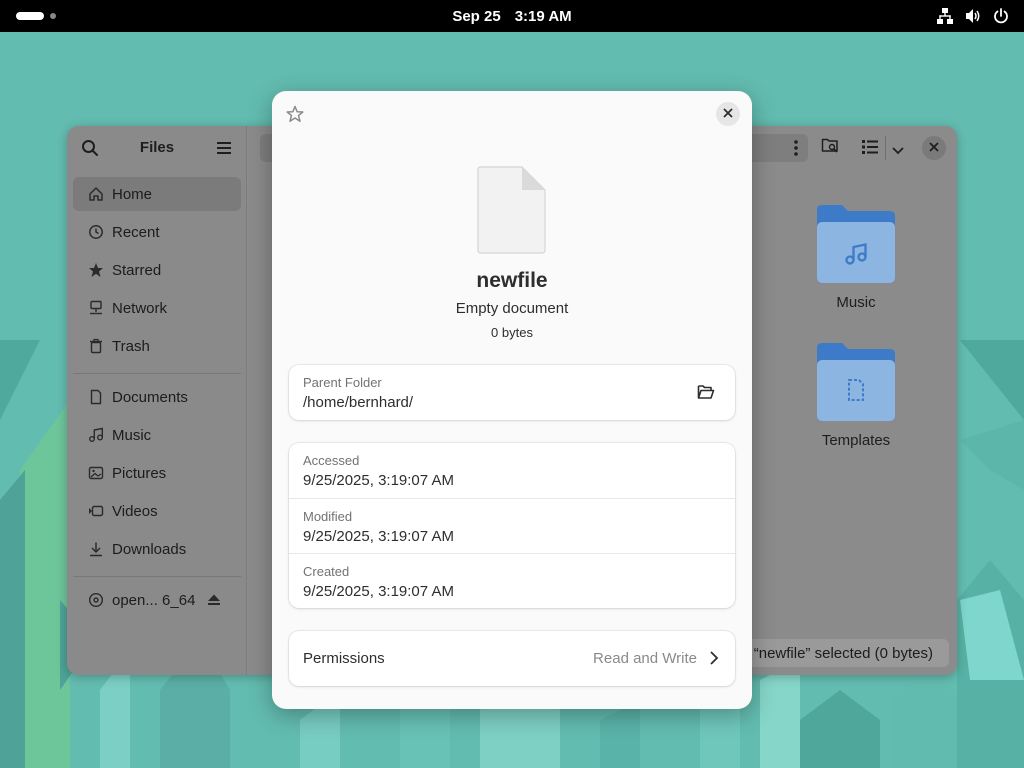  Describe the element at coordinates (856, 440) in the screenshot. I see `folder-label: Templates` at that location.